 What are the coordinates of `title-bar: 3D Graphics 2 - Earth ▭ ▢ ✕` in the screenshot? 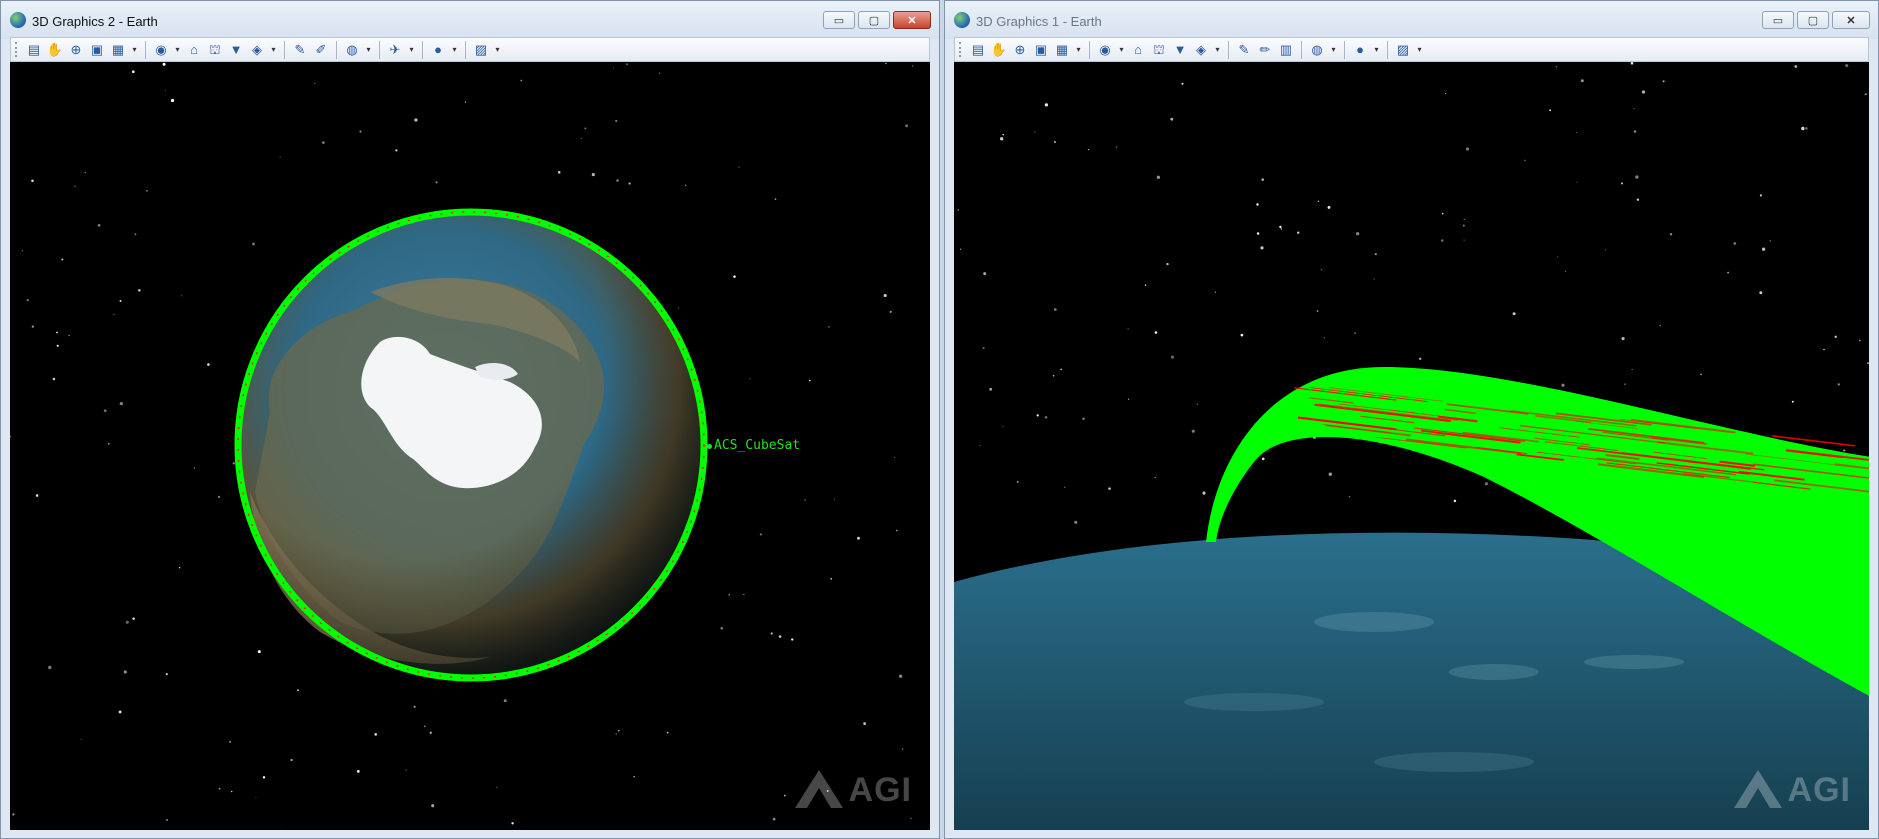 It's located at (470, 20).